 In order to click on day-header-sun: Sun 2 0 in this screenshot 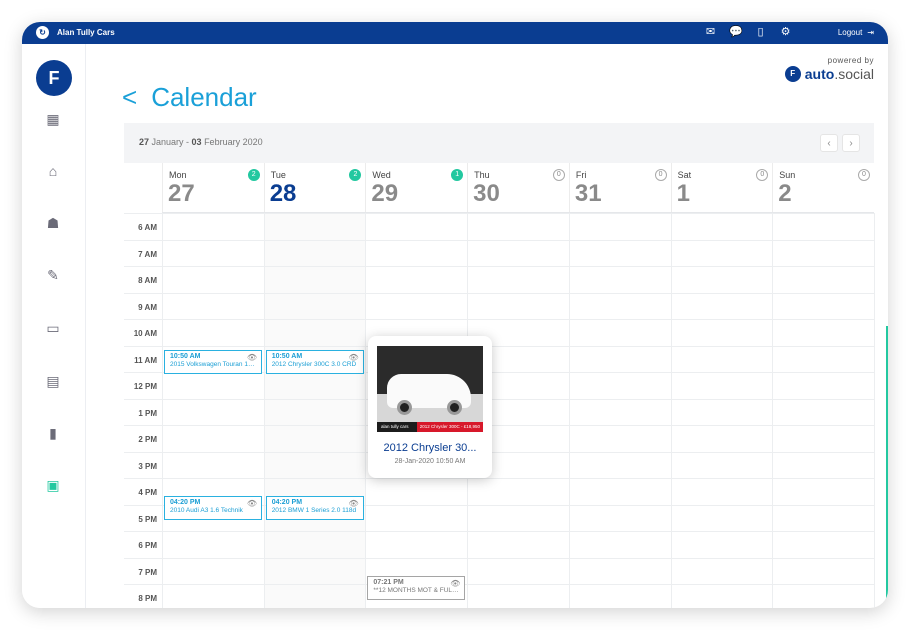, I will do `click(823, 187)`.